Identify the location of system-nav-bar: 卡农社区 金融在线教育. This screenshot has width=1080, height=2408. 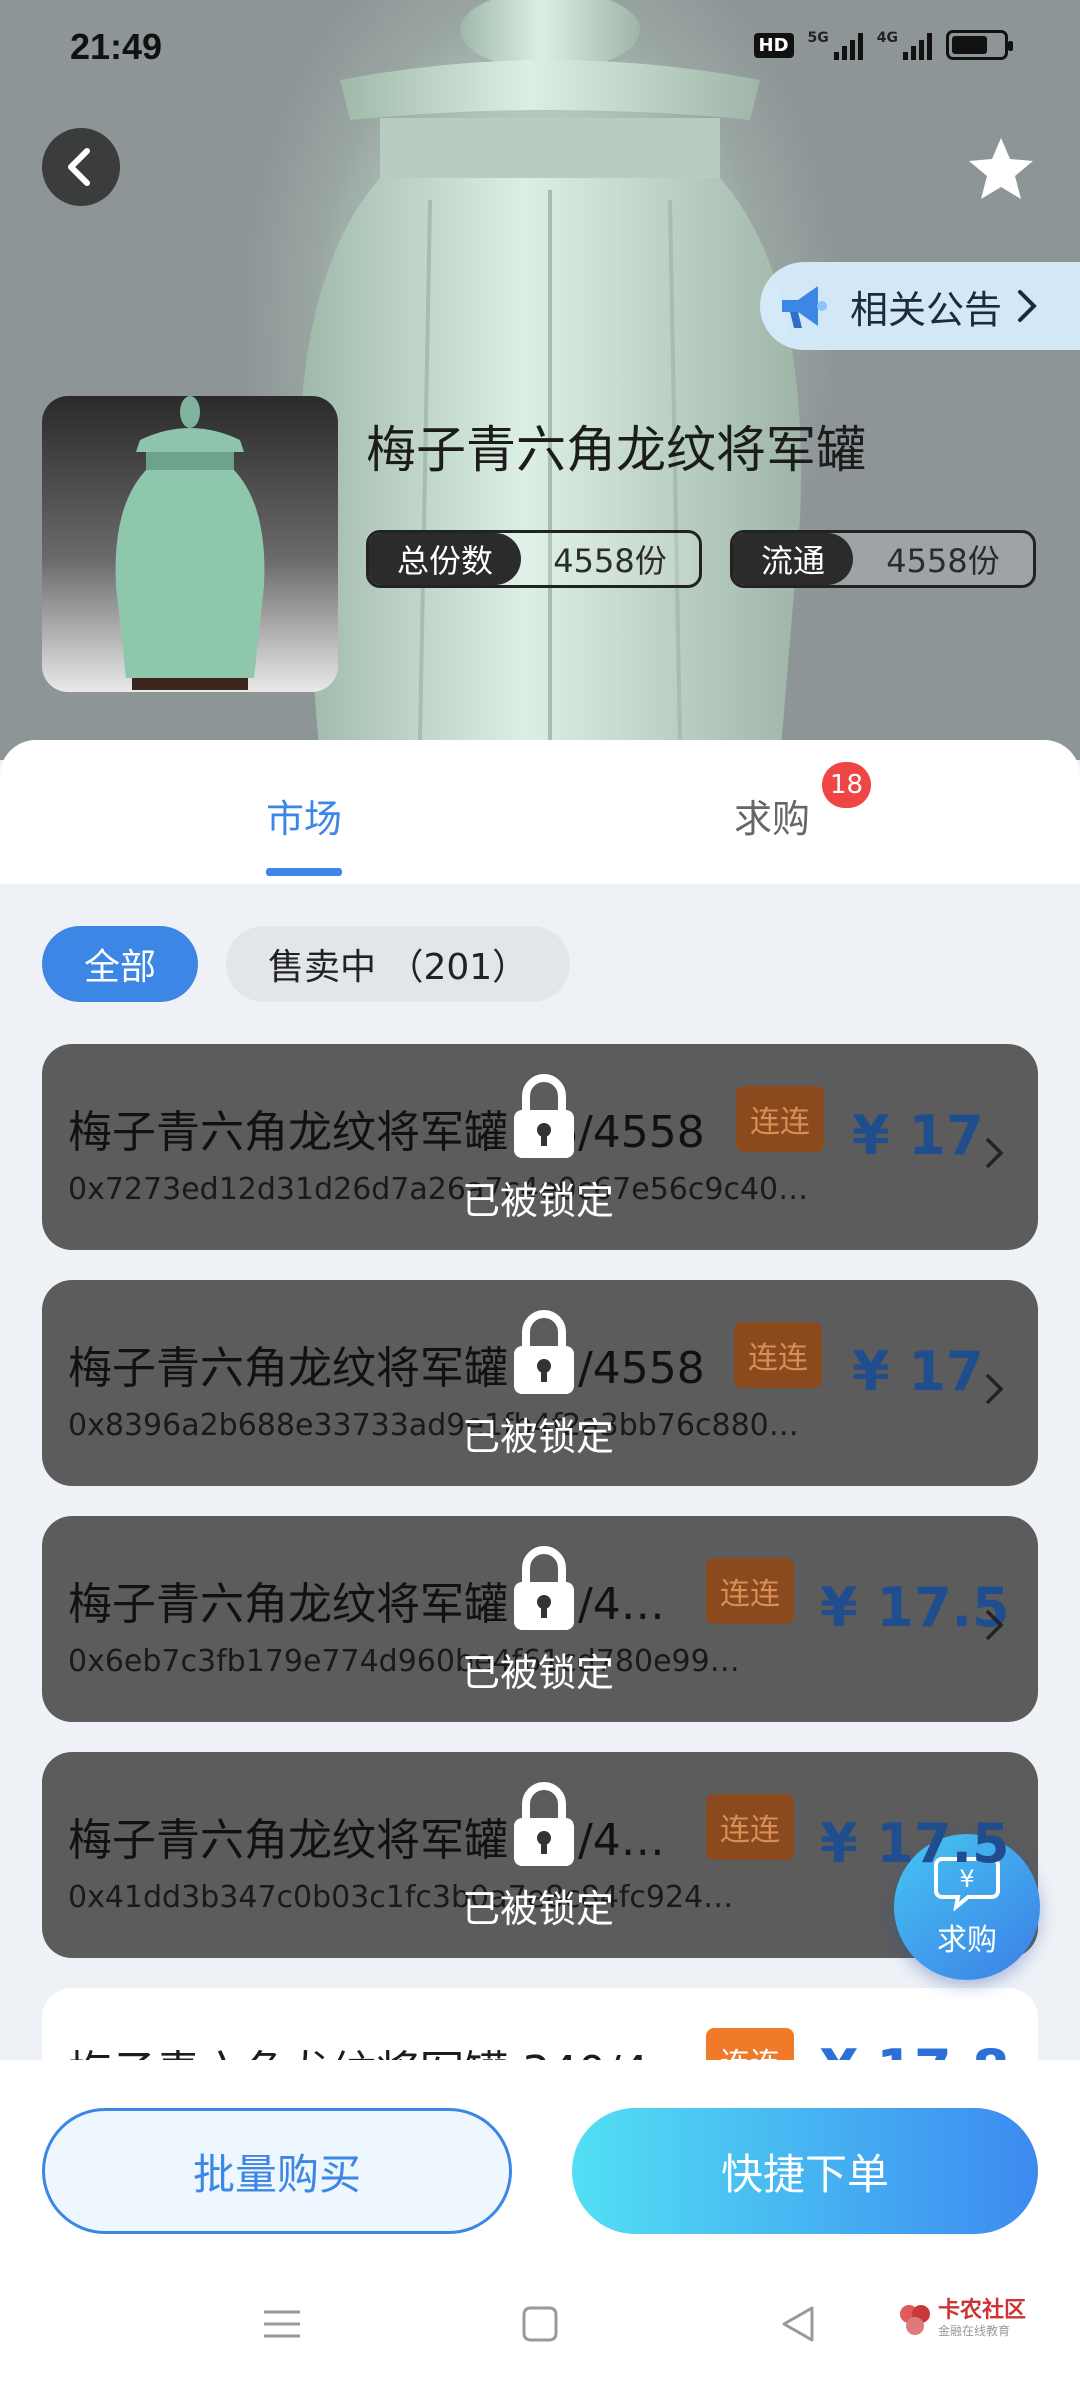
(540, 2334).